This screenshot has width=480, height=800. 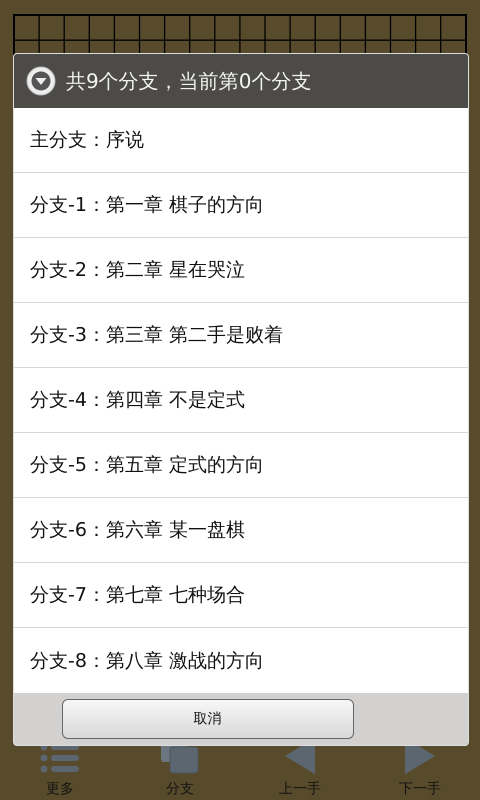 I want to click on branch-item: 分支-4：第四章 不是定式, so click(x=241, y=400).